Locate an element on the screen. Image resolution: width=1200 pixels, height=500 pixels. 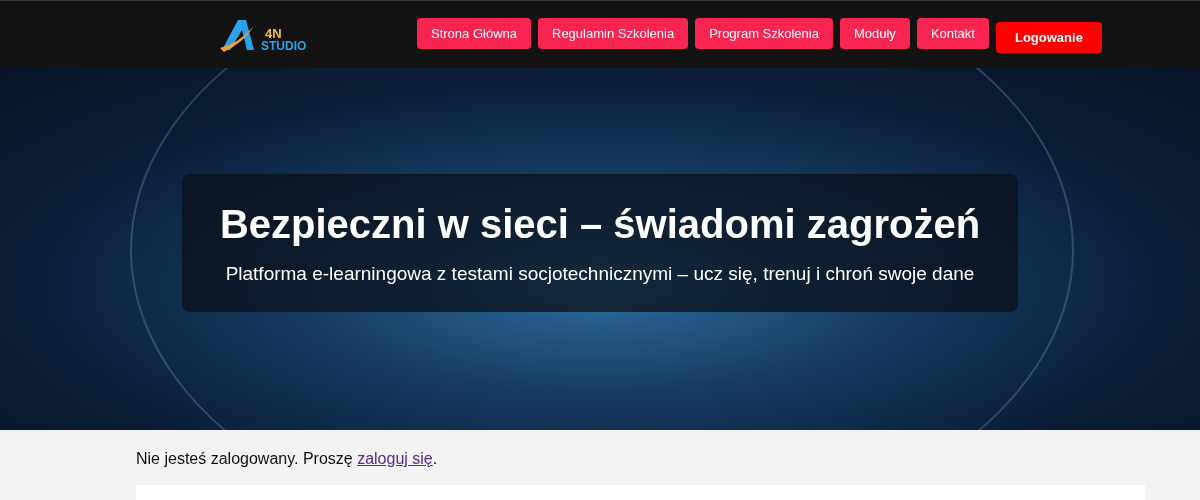
login-link: zaloguj się is located at coordinates (395, 458).